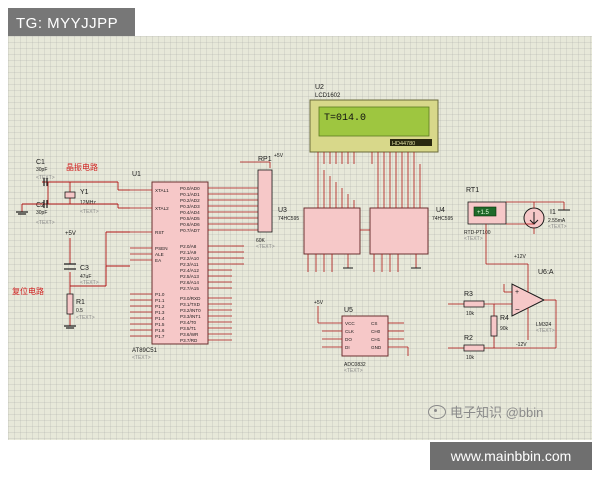 This screenshot has height=480, width=600. I want to click on i1-label: I1, so click(553, 212).